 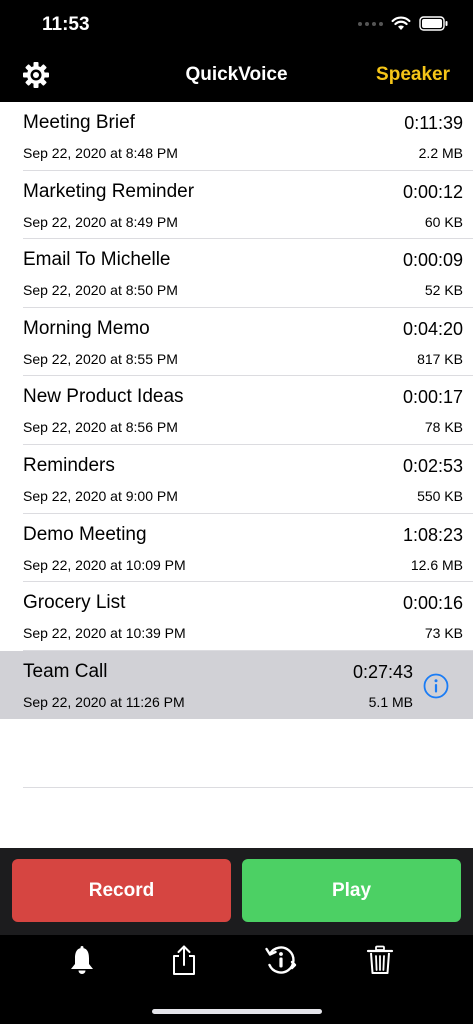 I want to click on nav-bar: QuickVoice Speaker, so click(x=236, y=76).